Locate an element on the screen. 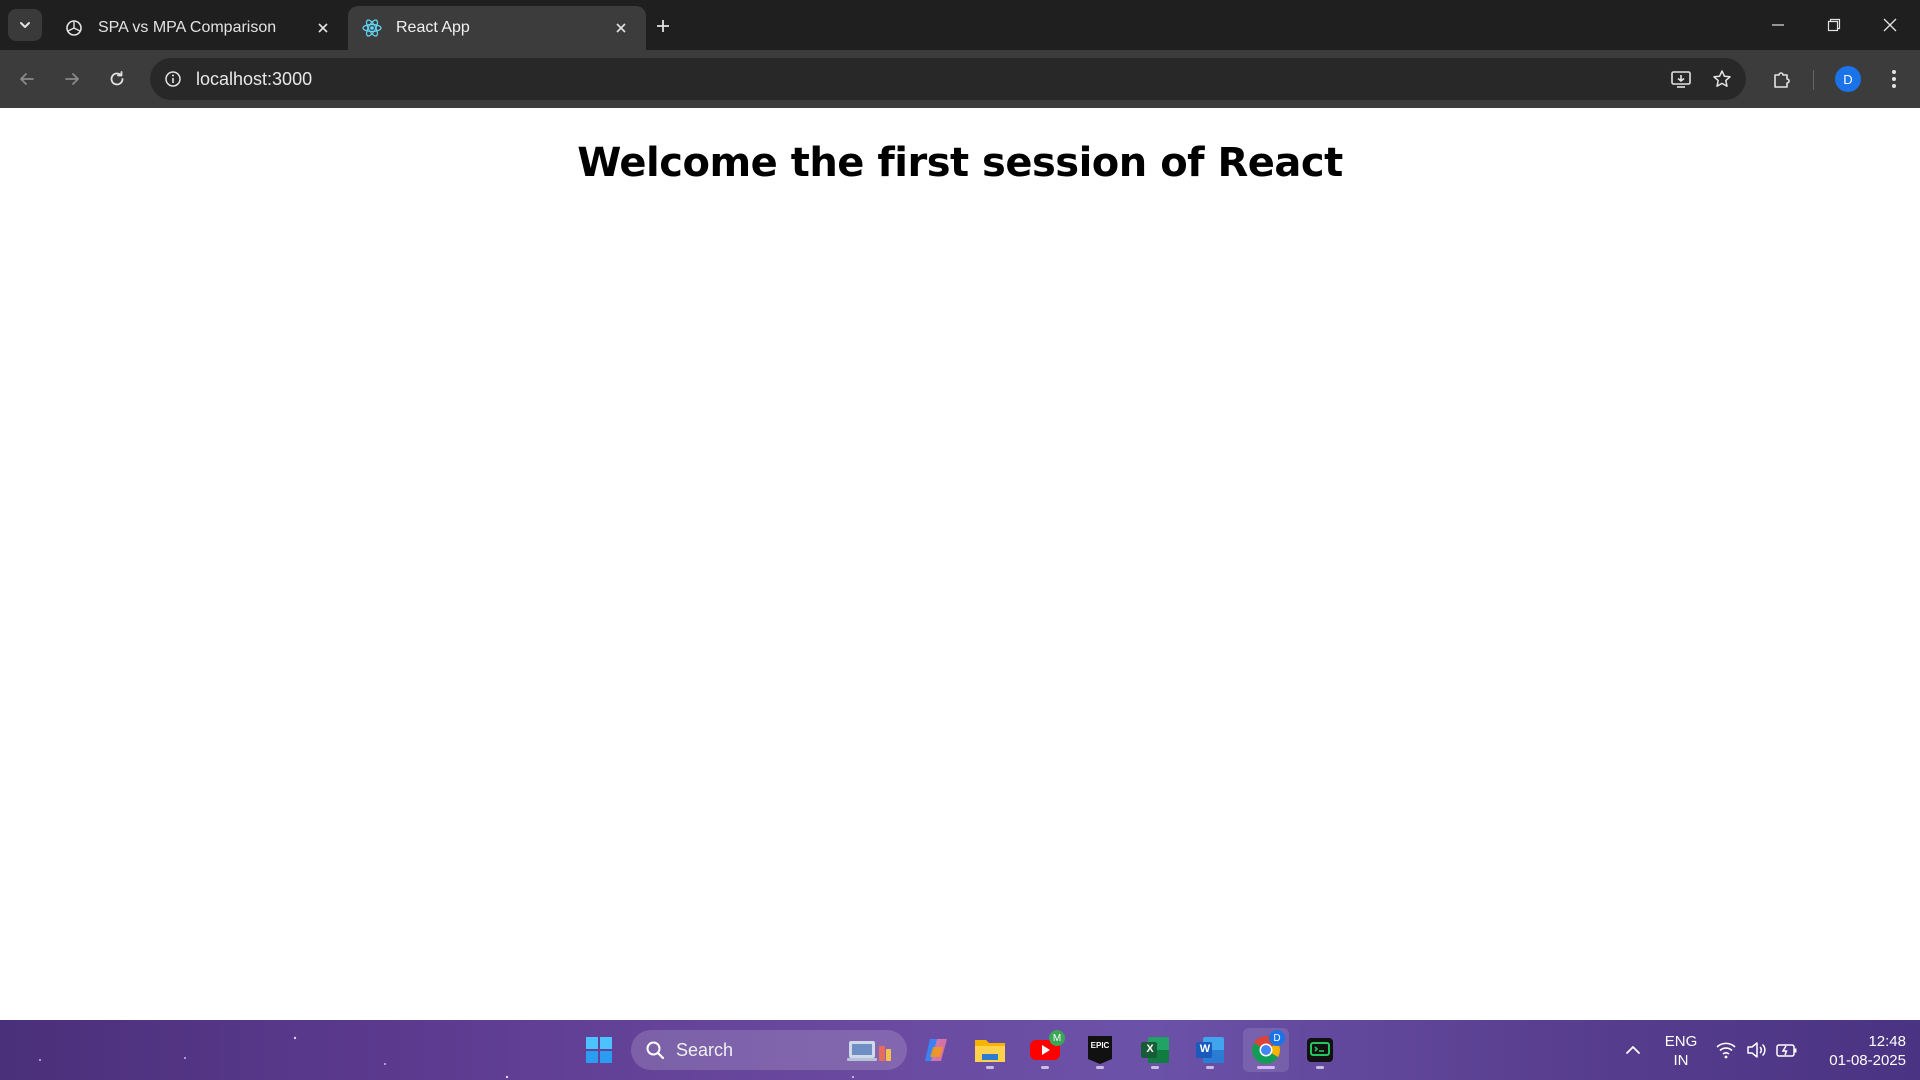  taskbar-search: Search is located at coordinates (769, 1050).